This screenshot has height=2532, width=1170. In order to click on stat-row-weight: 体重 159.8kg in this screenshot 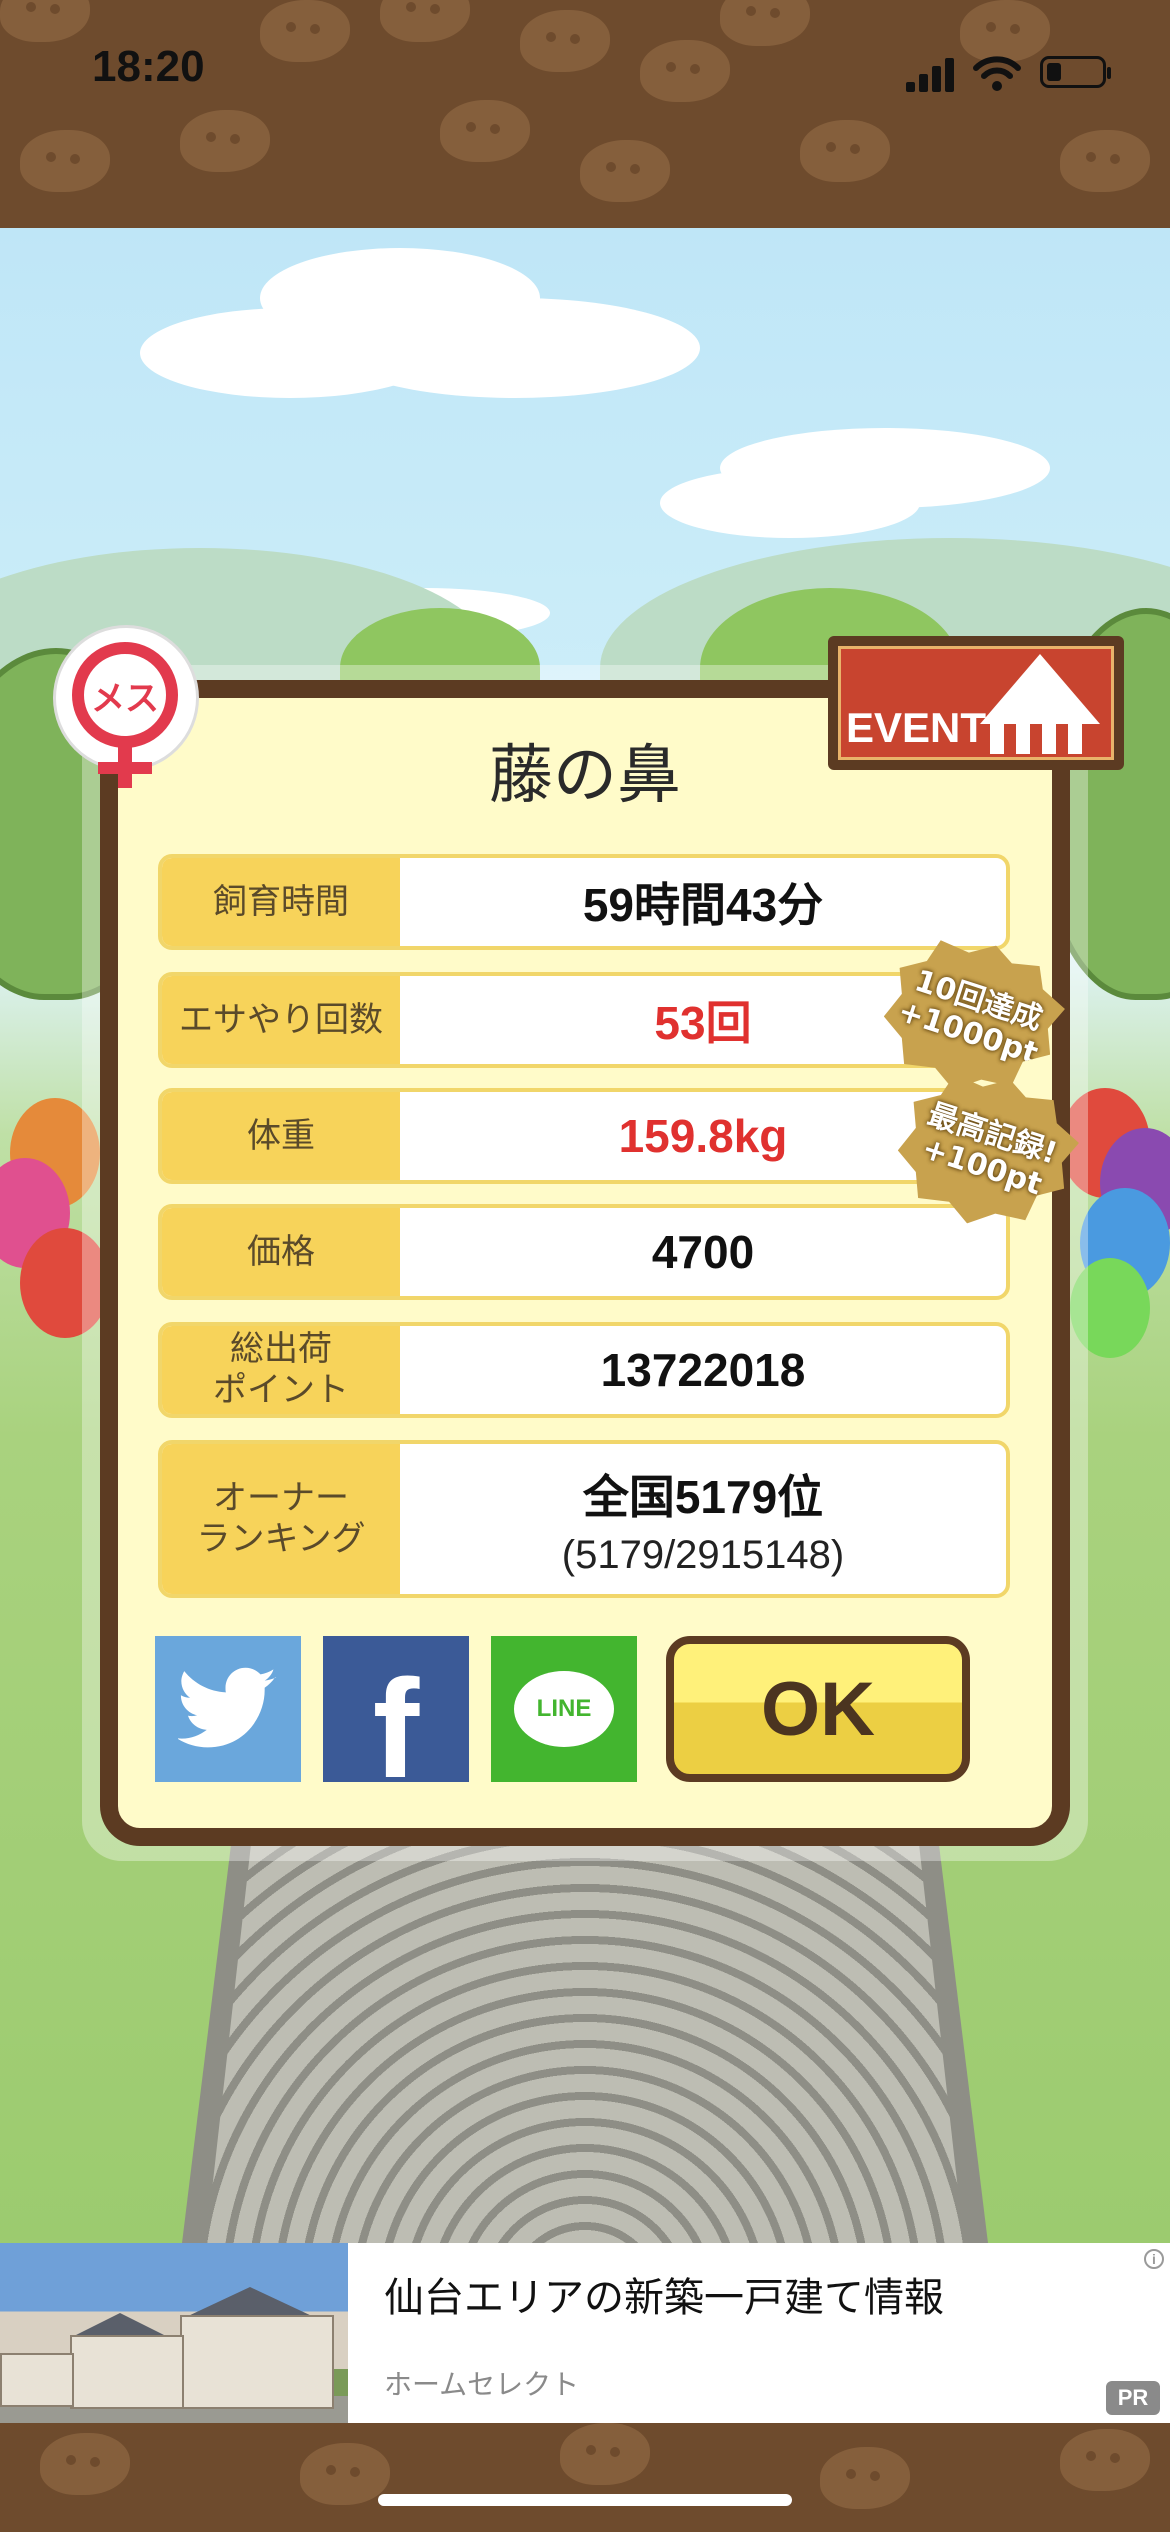, I will do `click(584, 1136)`.